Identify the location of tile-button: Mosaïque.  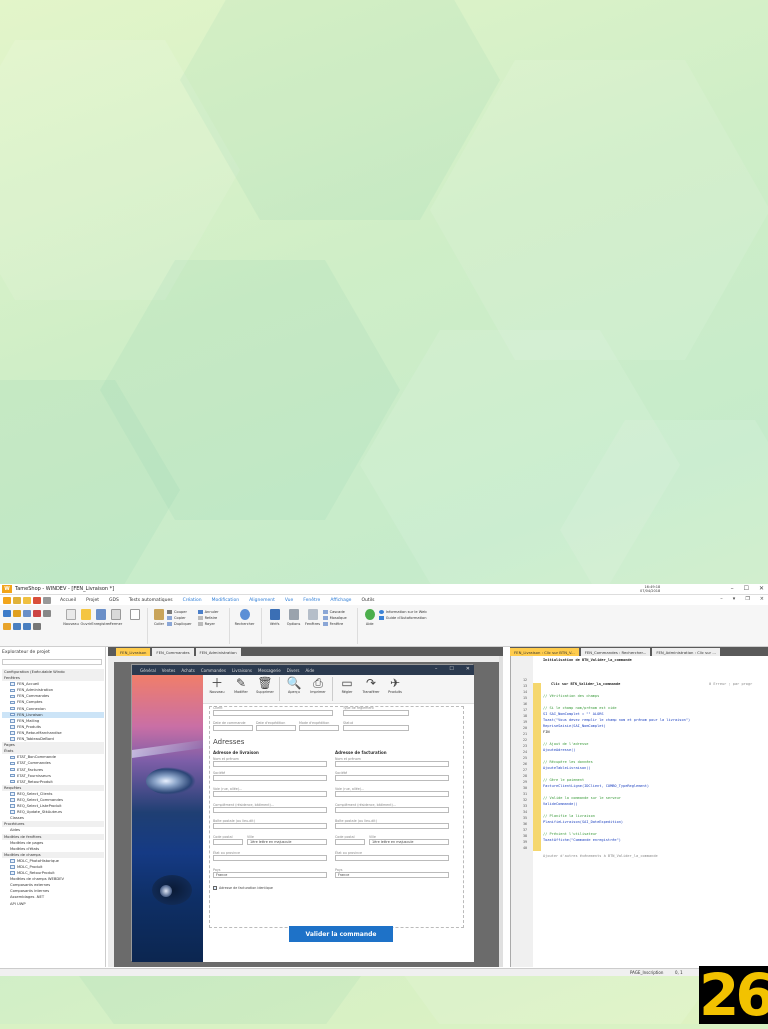
(334, 618).